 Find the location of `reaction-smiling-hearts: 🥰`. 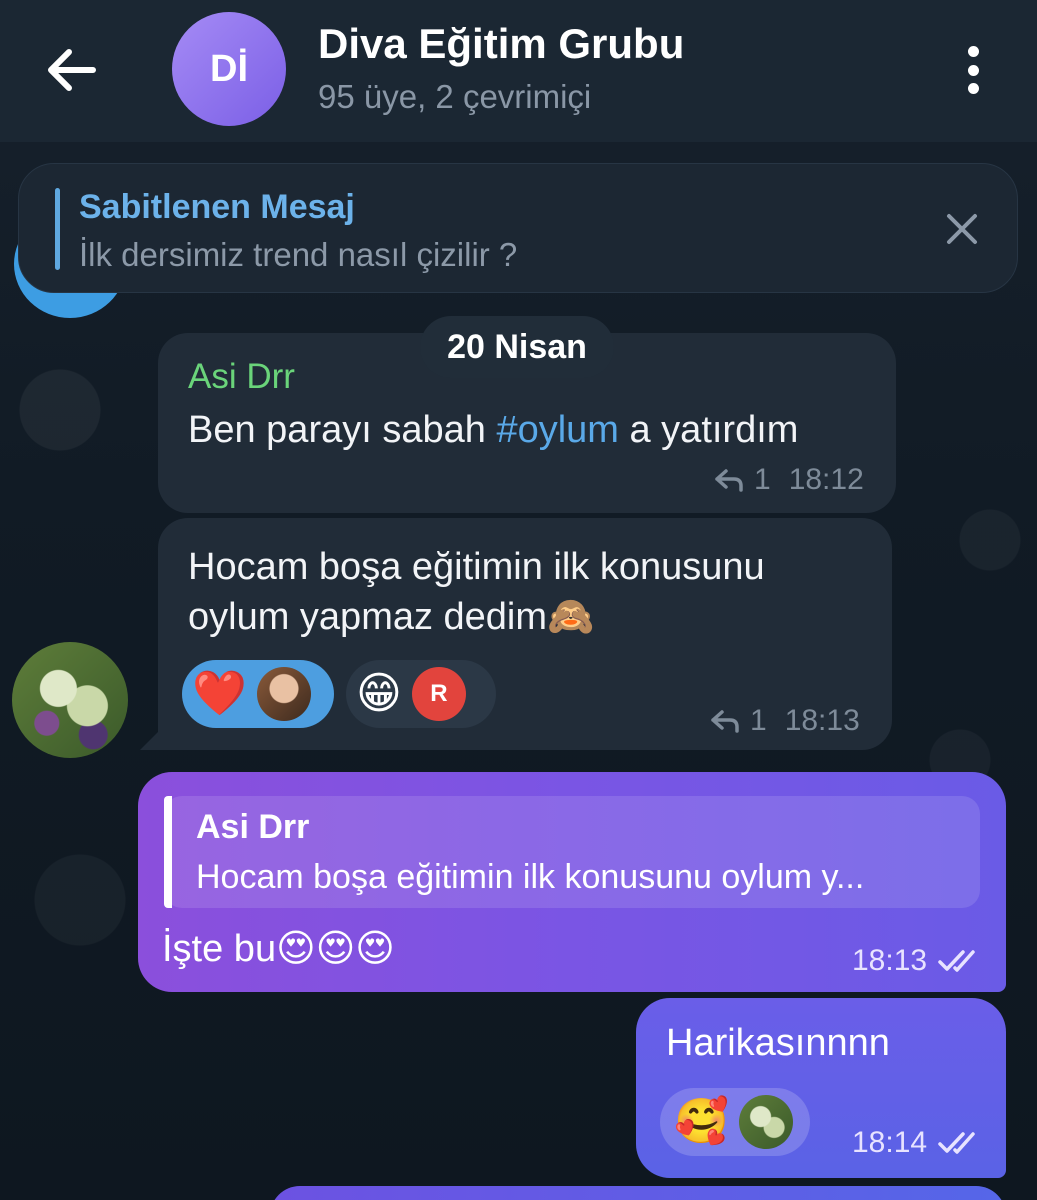

reaction-smiling-hearts: 🥰 is located at coordinates (735, 1122).